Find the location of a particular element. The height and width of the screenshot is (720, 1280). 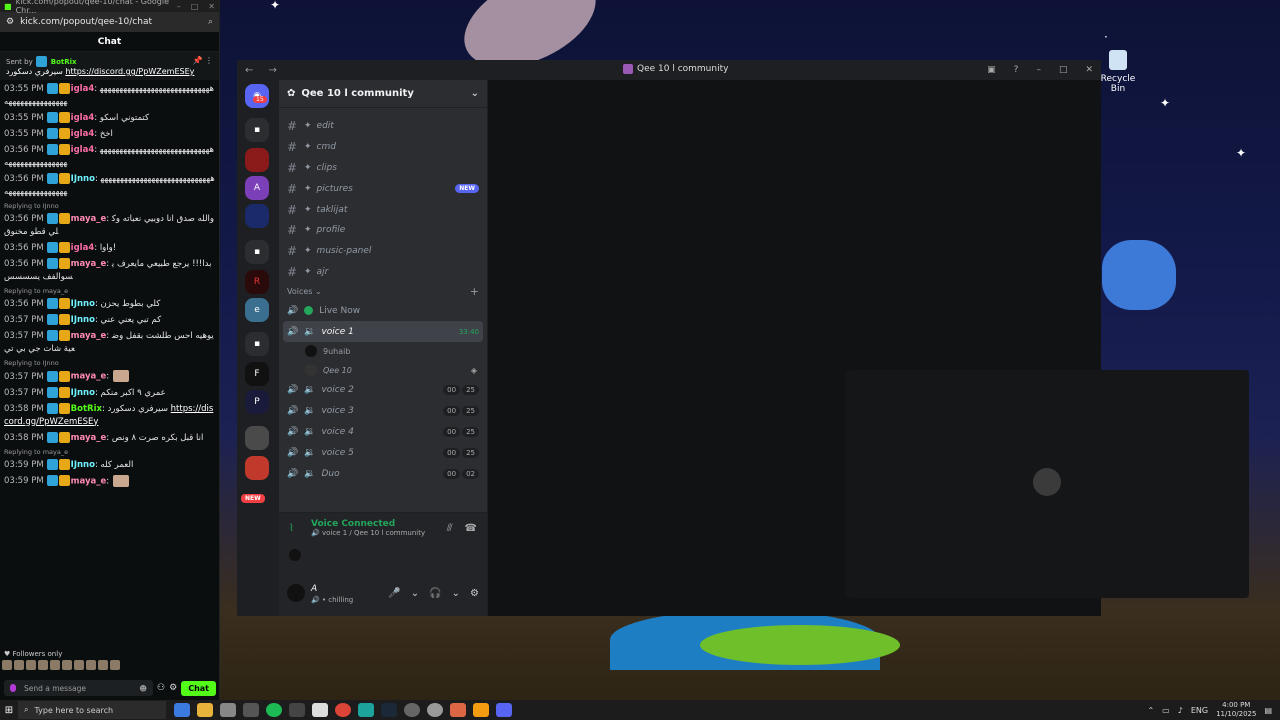

file-explorer-icon is located at coordinates (205, 710).